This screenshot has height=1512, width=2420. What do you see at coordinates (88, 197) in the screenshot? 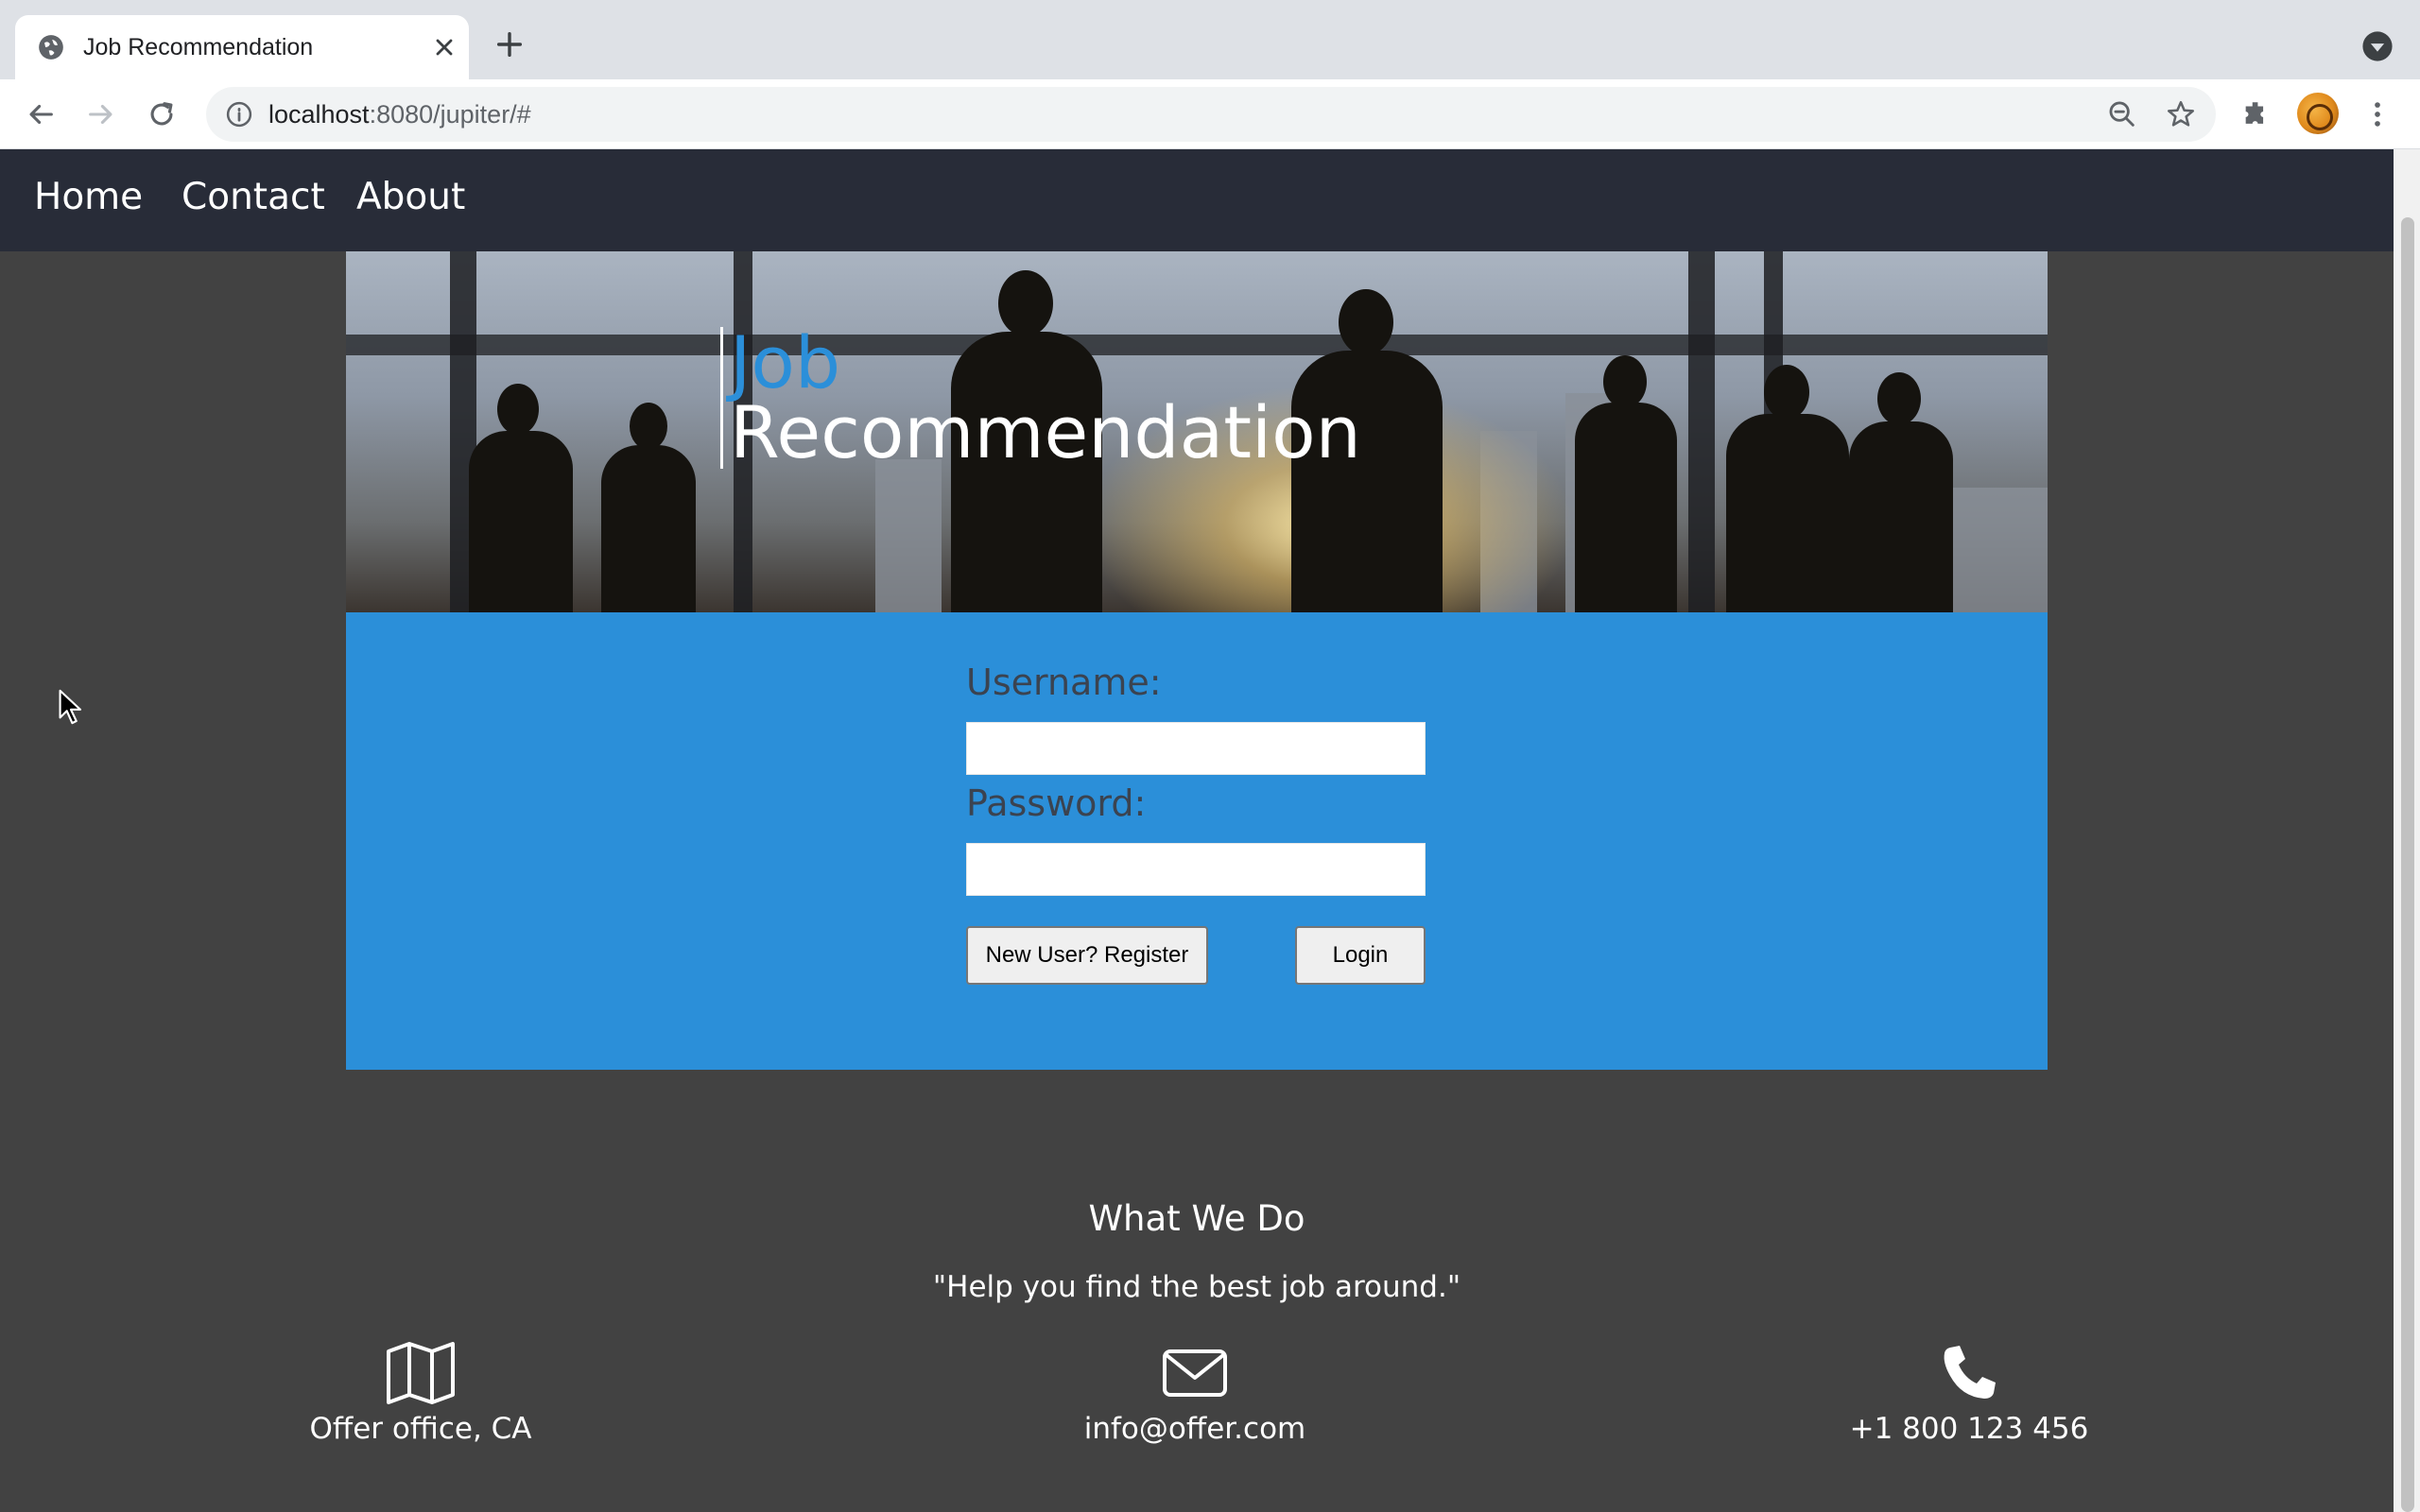
I see `nav-home-link: Home` at bounding box center [88, 197].